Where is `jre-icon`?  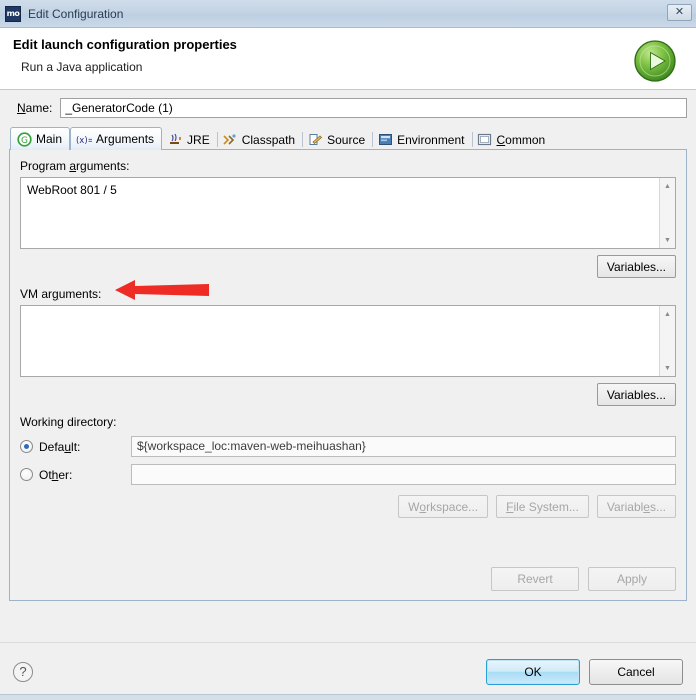 jre-icon is located at coordinates (175, 140).